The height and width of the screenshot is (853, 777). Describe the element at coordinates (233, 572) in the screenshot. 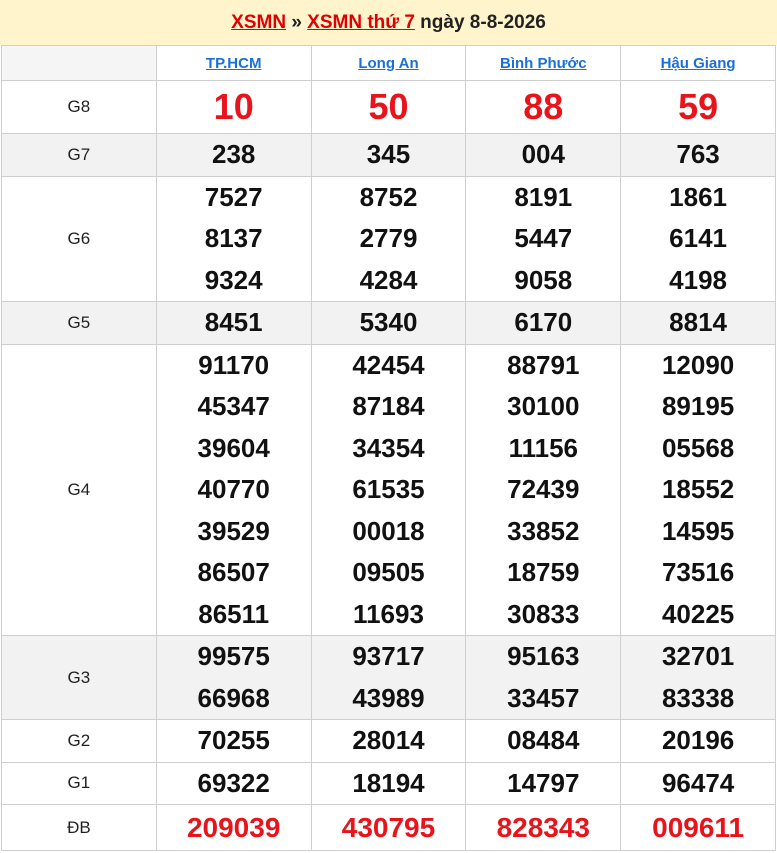

I see `prize-number: 86507` at that location.